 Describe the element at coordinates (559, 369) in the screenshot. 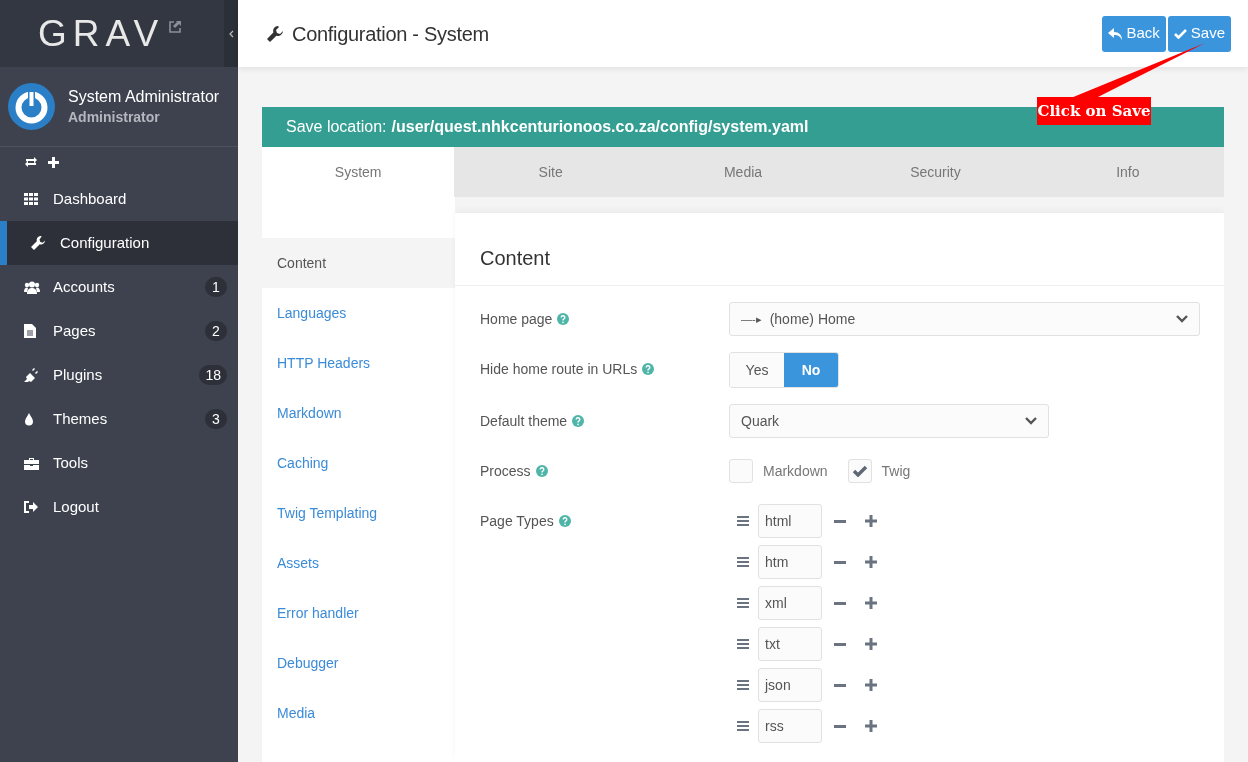

I see `field-label: Hide home route in URLs` at that location.